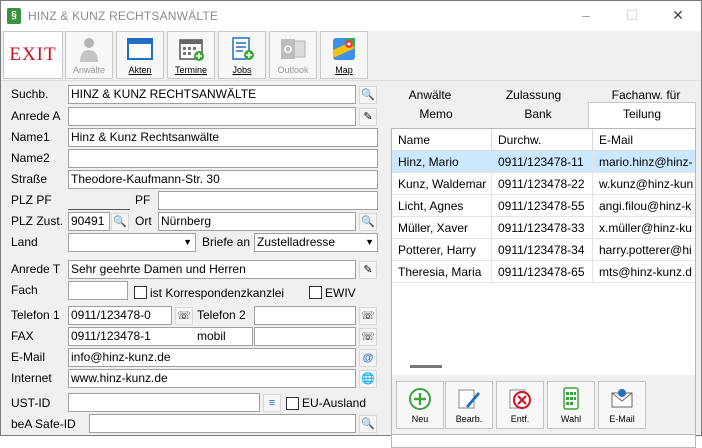  I want to click on lawyer-person-icon, so click(89, 50).